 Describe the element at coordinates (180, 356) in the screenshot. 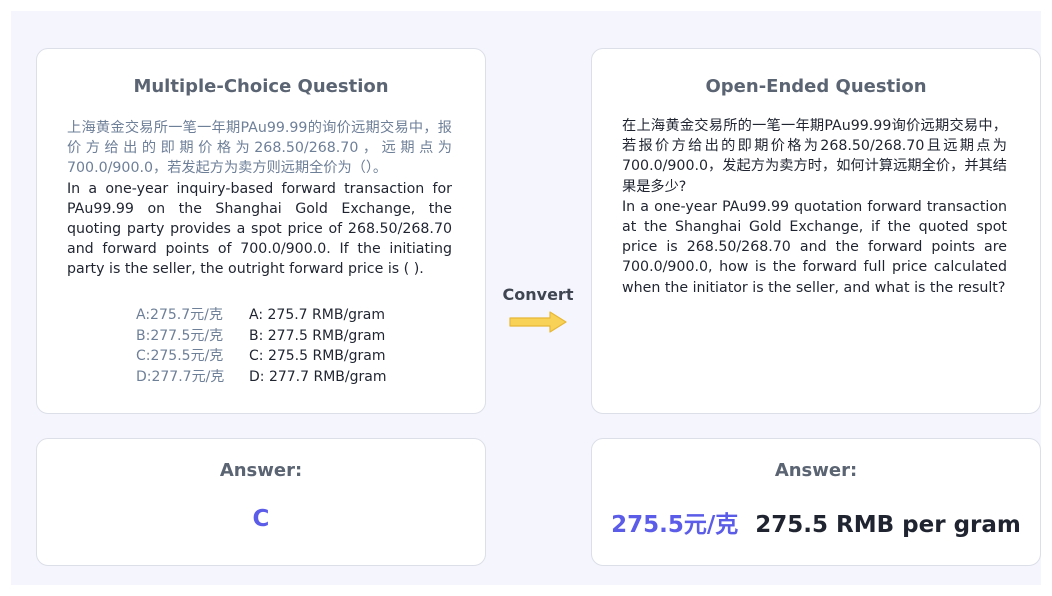

I see `option-c-cn: C:275.5元/克` at that location.